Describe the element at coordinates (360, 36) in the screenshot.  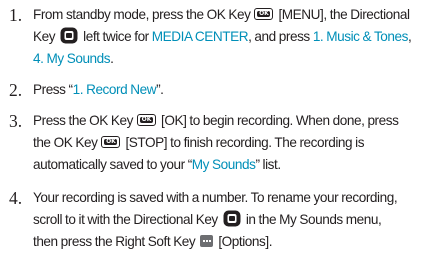
I see `menu-item-music-tones: 1. Music & Tones` at that location.